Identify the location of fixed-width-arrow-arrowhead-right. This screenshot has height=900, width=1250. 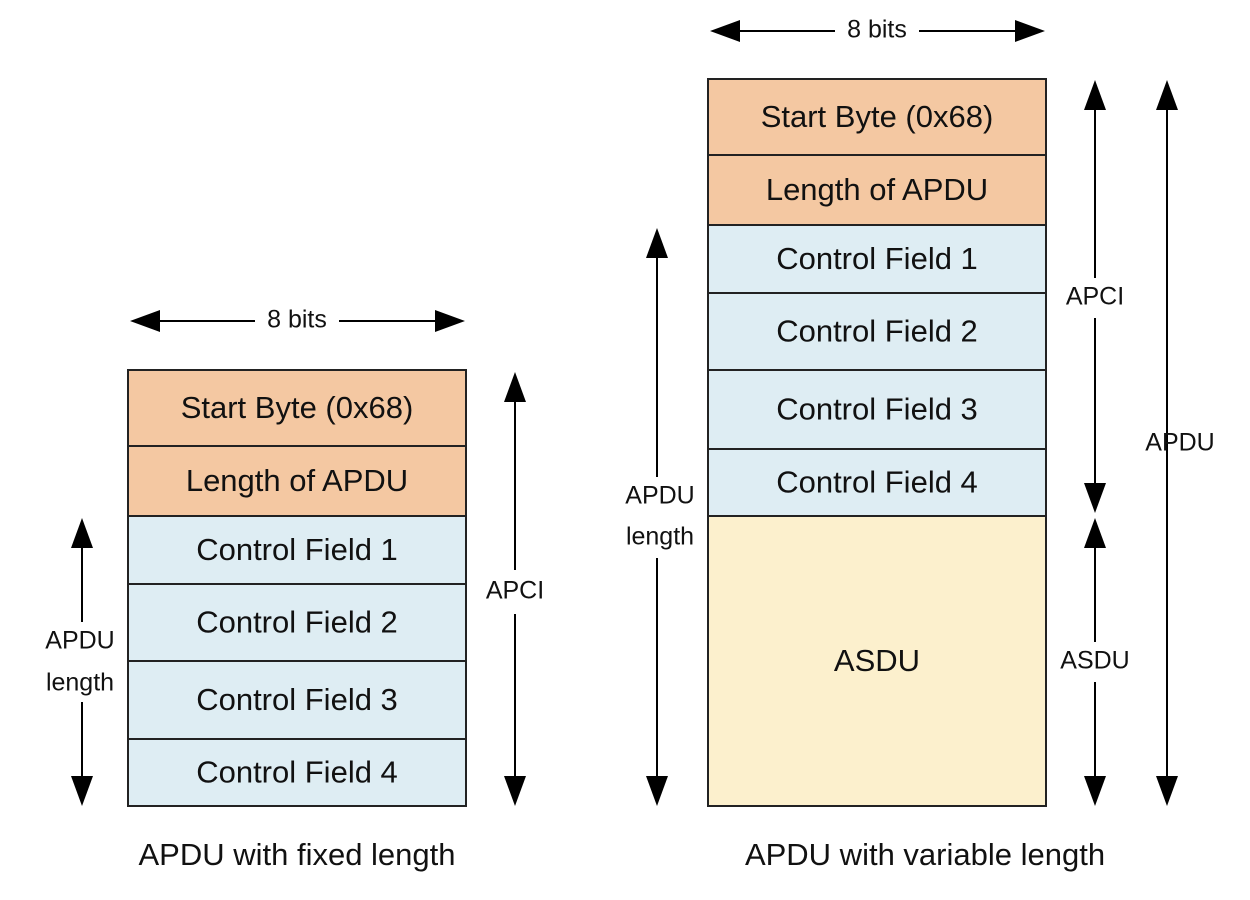
(450, 321).